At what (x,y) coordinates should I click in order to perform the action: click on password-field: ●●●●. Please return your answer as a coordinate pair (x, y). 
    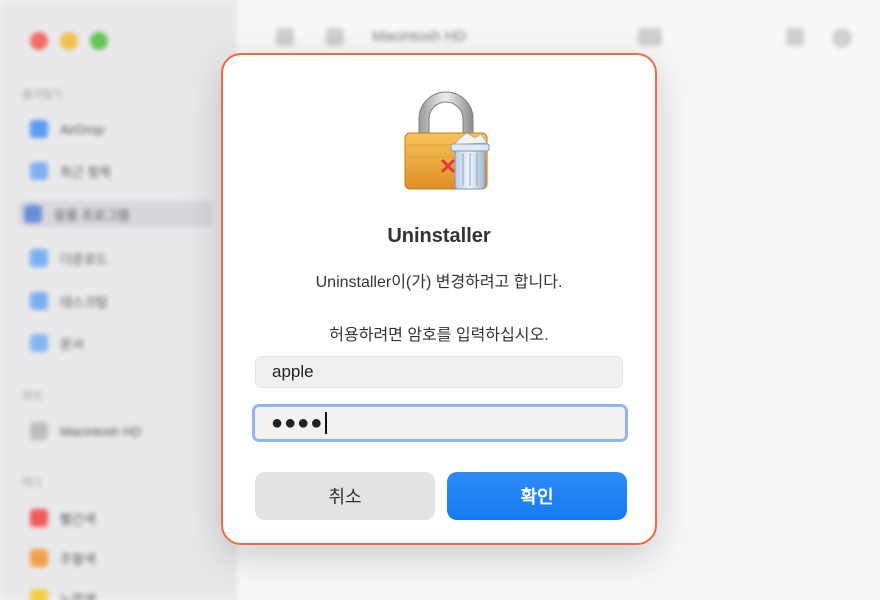
    Looking at the image, I should click on (440, 423).